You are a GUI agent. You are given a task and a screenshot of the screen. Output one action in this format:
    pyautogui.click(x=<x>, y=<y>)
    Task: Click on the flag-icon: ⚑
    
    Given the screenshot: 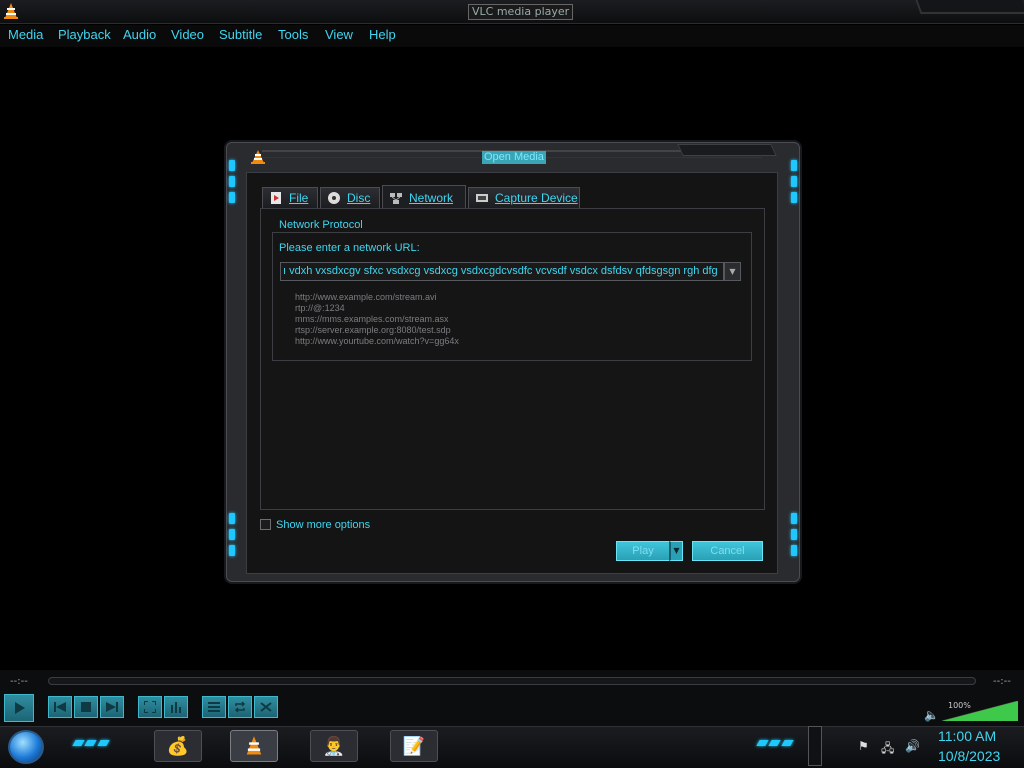 What is the action you would take?
    pyautogui.click(x=863, y=746)
    